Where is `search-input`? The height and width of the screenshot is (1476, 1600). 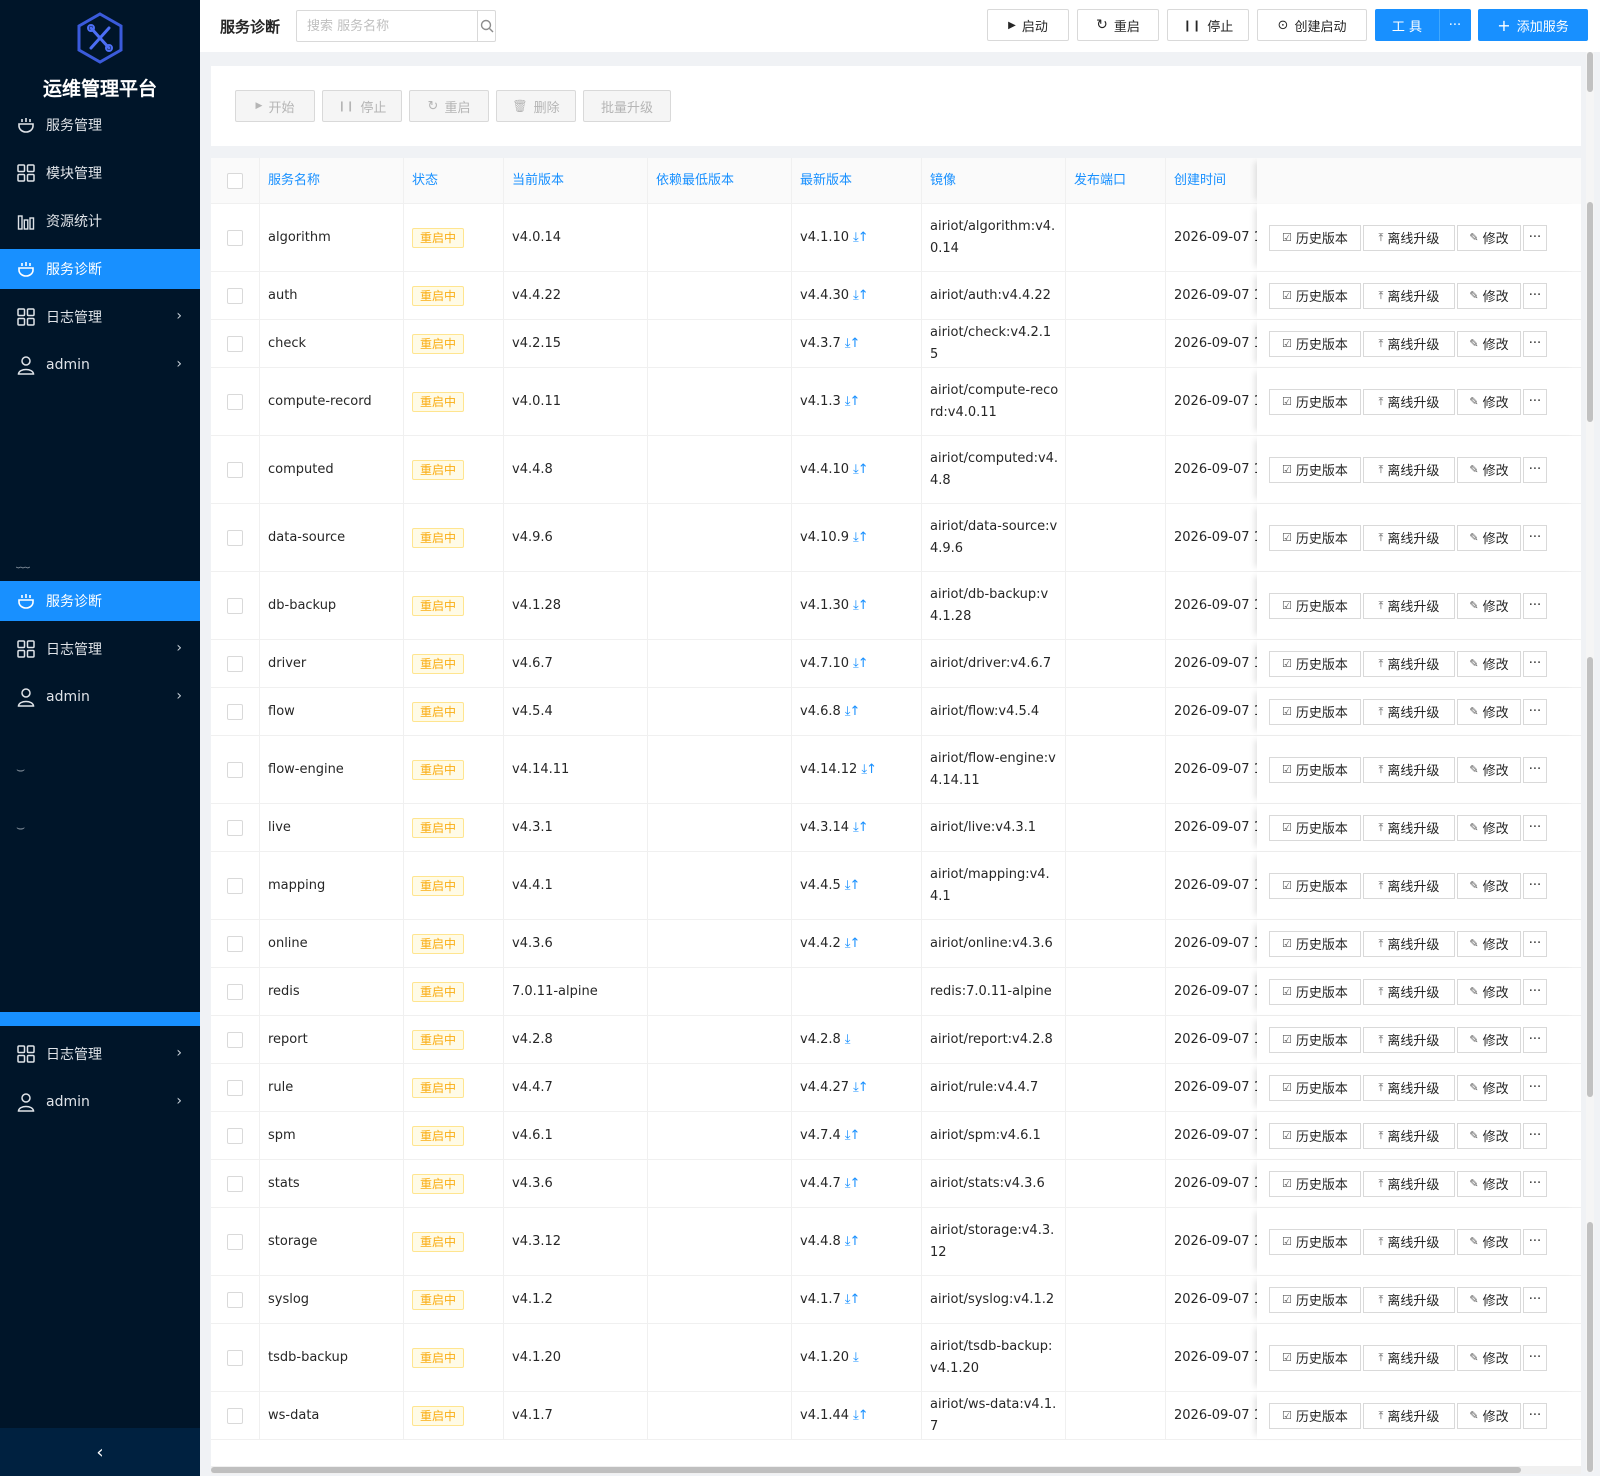 search-input is located at coordinates (387, 26).